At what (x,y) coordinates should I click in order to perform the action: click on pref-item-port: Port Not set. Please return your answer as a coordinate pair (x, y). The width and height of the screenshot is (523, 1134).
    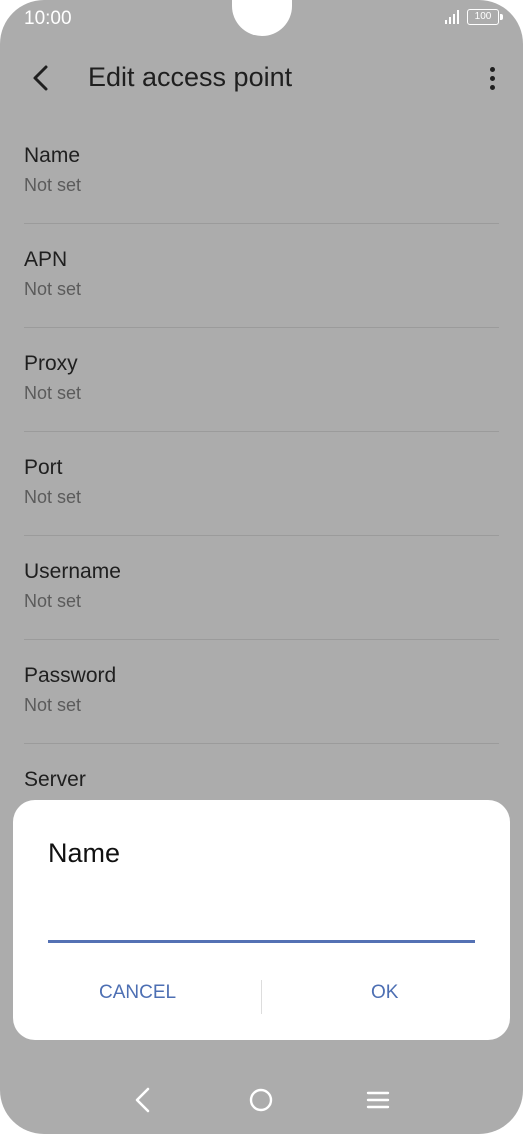
    Looking at the image, I should click on (261, 484).